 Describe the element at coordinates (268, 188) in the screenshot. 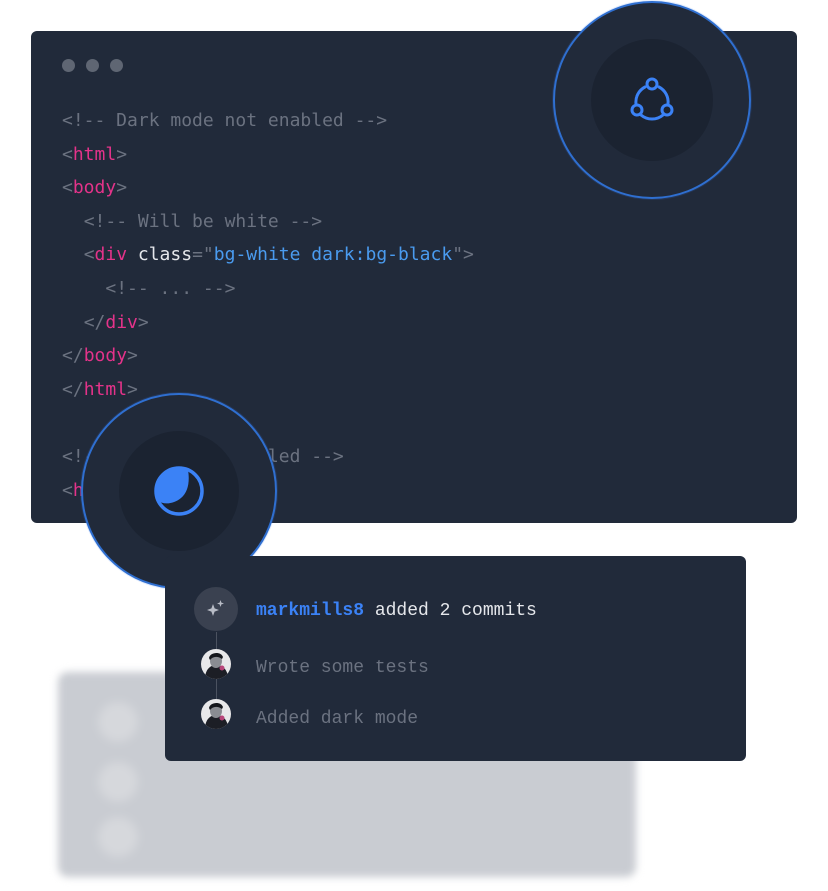

I see `code-line: <body>` at that location.